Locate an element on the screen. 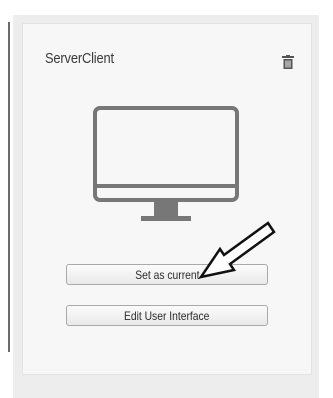  edit-user-interface-label: Edit User Interface is located at coordinates (167, 315).